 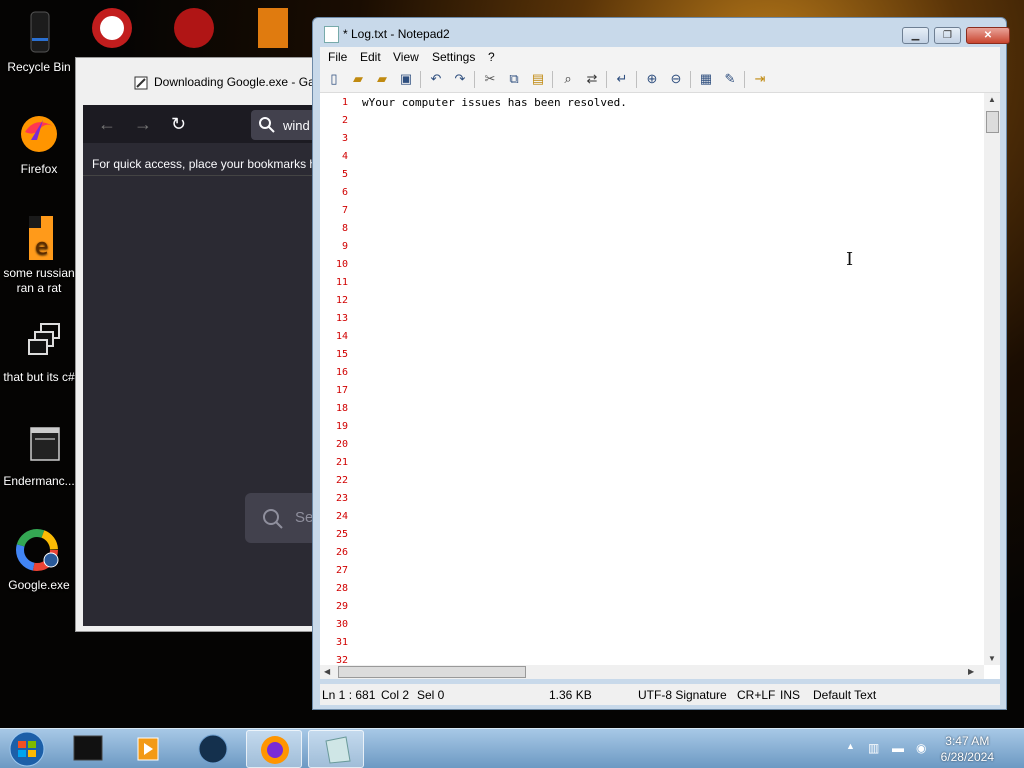 I want to click on menu-bar: File Edit View Settings ?, so click(x=660, y=57).